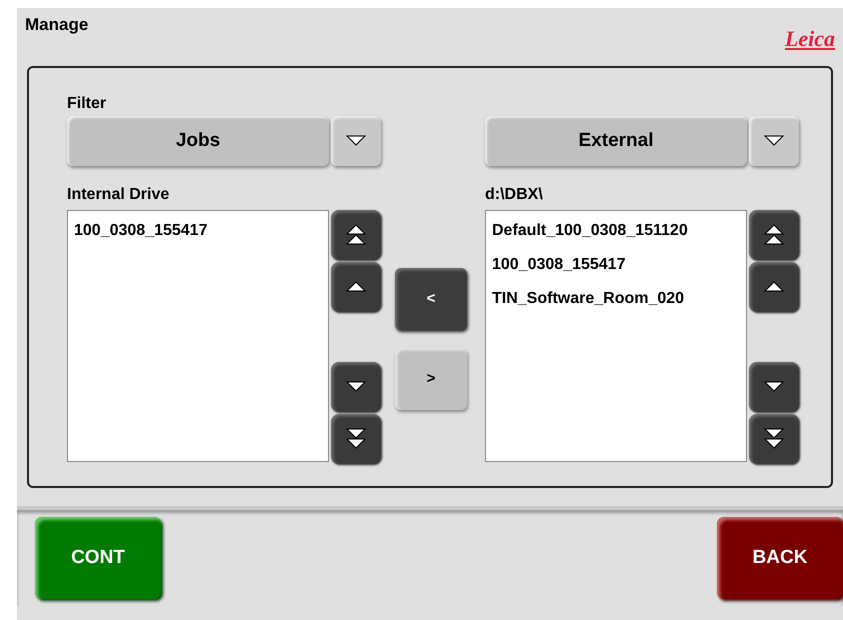 This screenshot has height=620, width=843. What do you see at coordinates (431, 299) in the screenshot?
I see `transfer-button: <` at bounding box center [431, 299].